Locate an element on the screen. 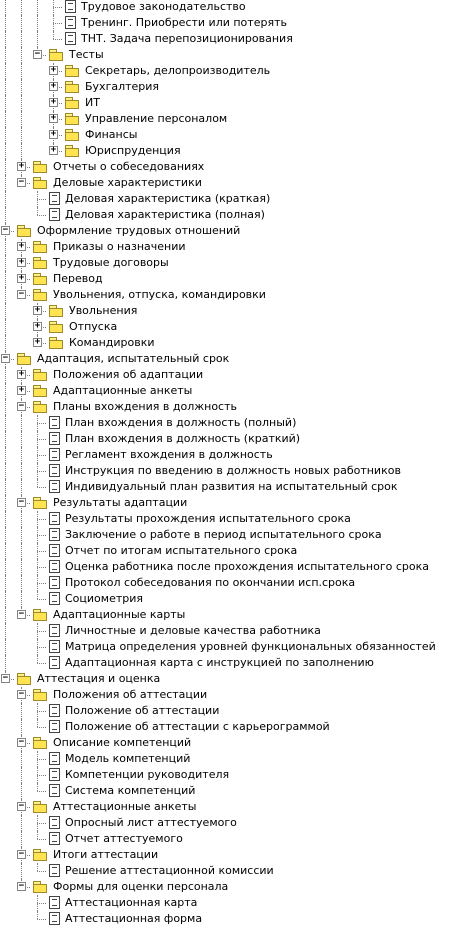 The width and height of the screenshot is (455, 925). tree-item-document: Аттестационная карта is located at coordinates (227, 903).